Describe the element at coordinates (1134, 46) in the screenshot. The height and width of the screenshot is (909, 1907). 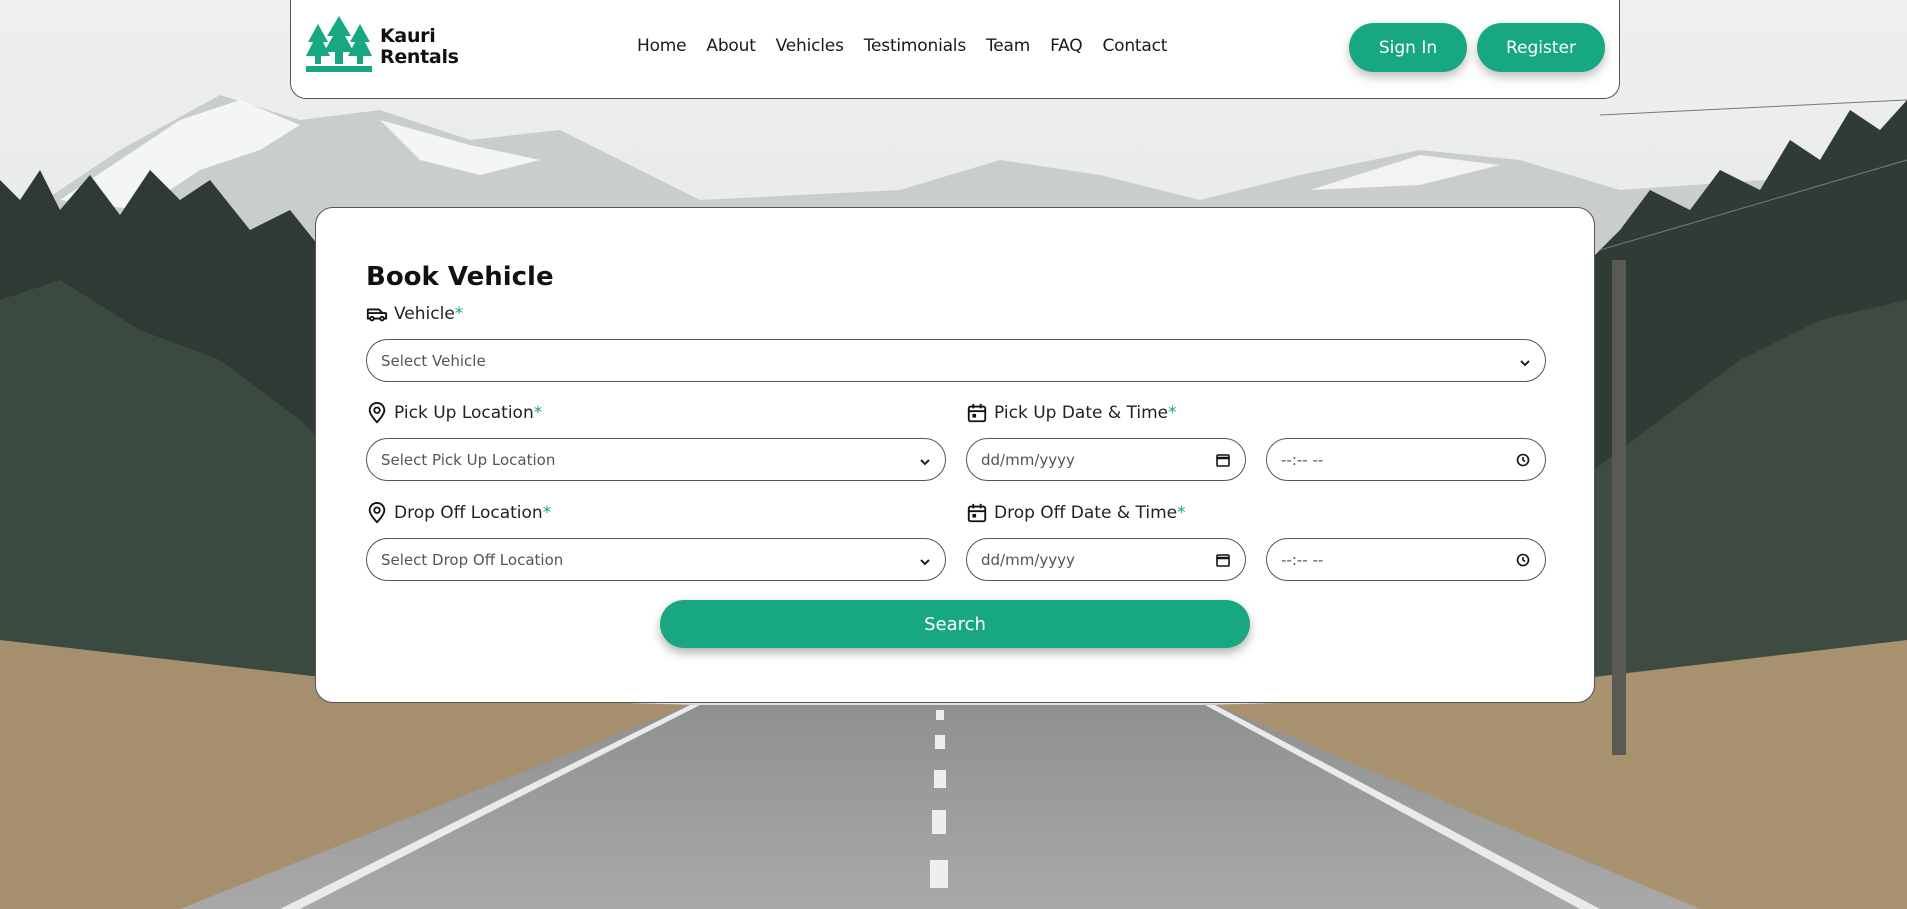
I see `nav-contact-link: Contact` at that location.